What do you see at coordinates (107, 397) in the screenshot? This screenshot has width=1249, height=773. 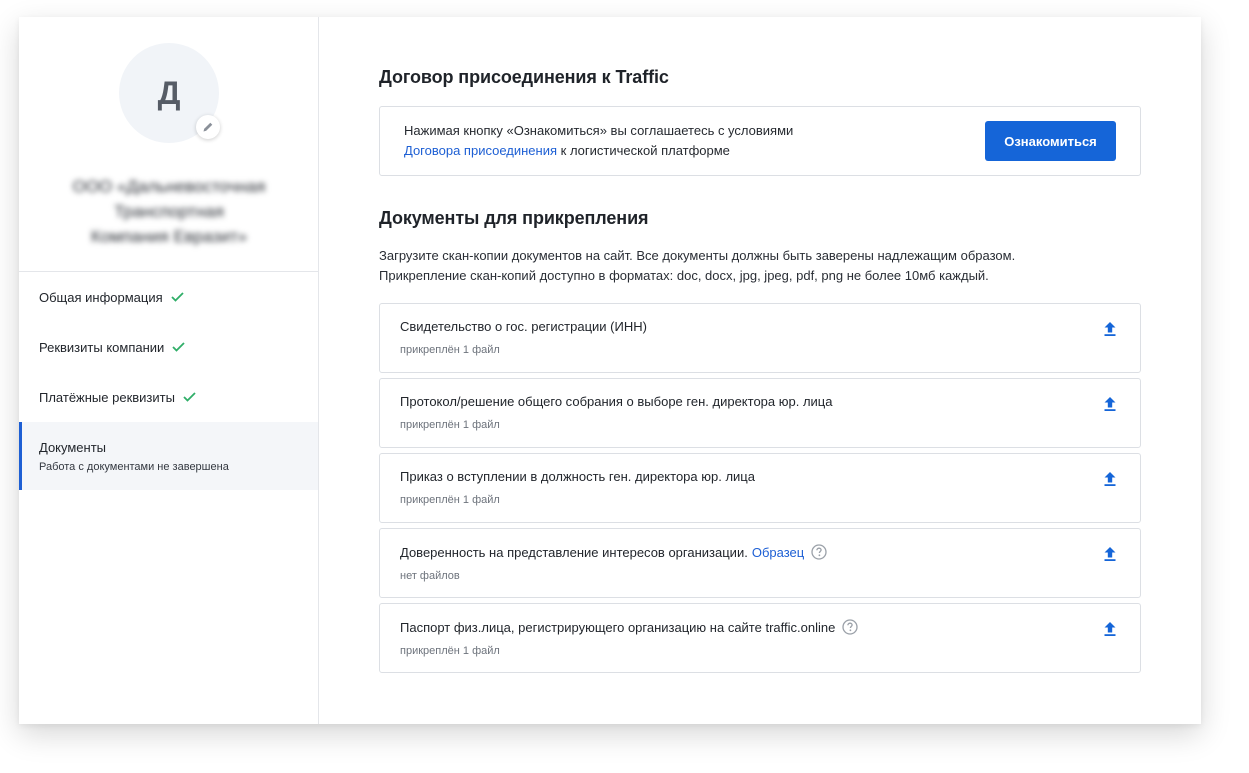 I see `sidebar-item-label: Платёжные реквизиты` at bounding box center [107, 397].